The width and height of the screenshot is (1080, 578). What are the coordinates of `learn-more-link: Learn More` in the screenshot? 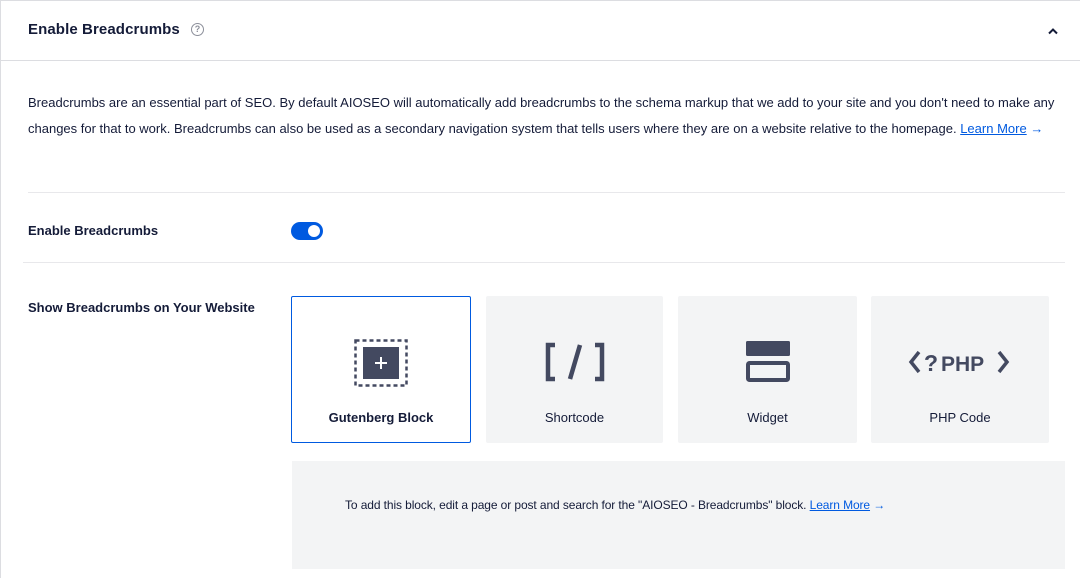 It's located at (993, 128).